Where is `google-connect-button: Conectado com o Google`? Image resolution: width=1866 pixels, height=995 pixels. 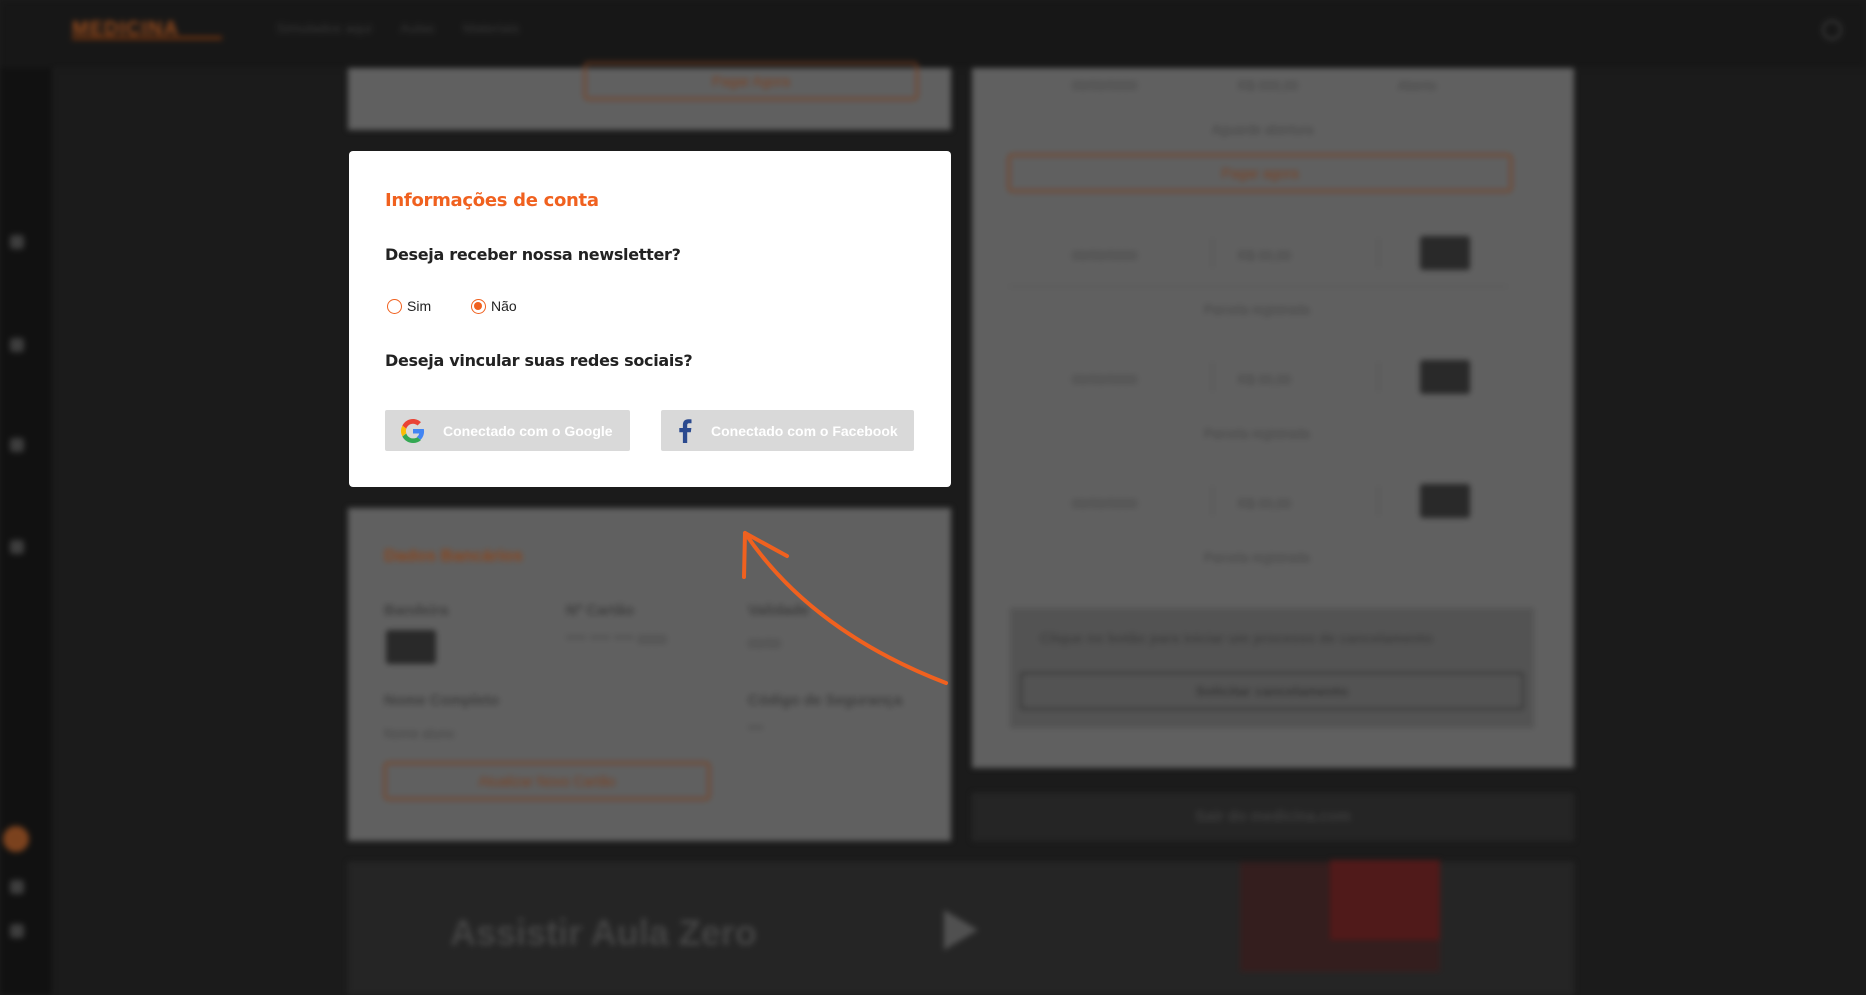 google-connect-button: Conectado com o Google is located at coordinates (507, 430).